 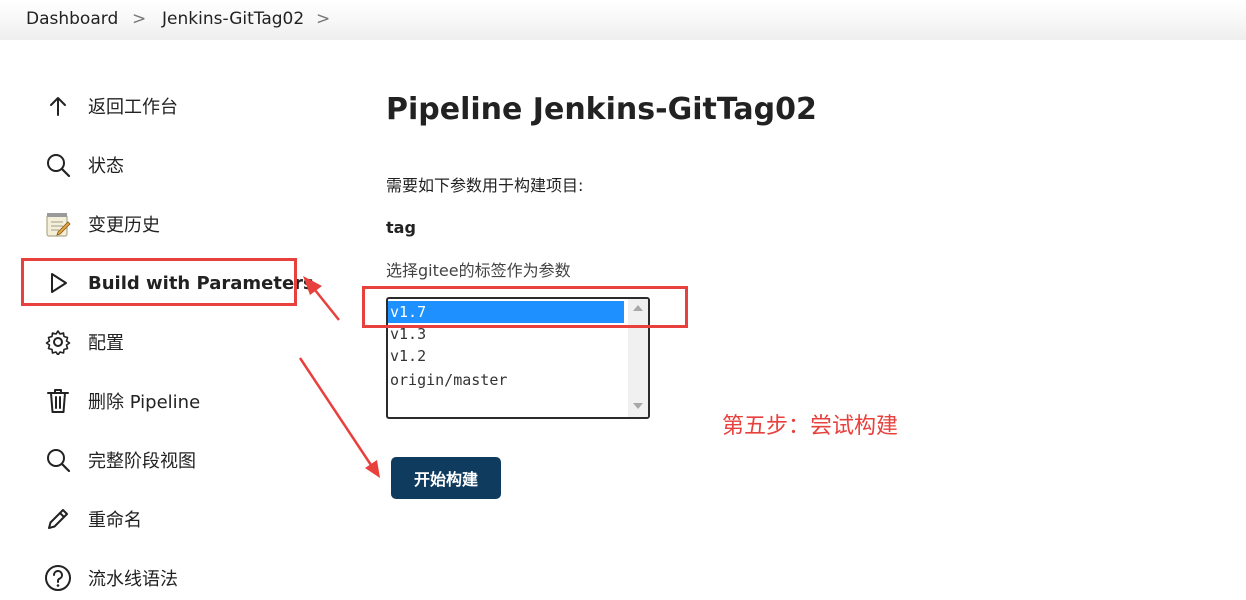 What do you see at coordinates (321, 298) in the screenshot?
I see `arrow-to-sidebar-icon` at bounding box center [321, 298].